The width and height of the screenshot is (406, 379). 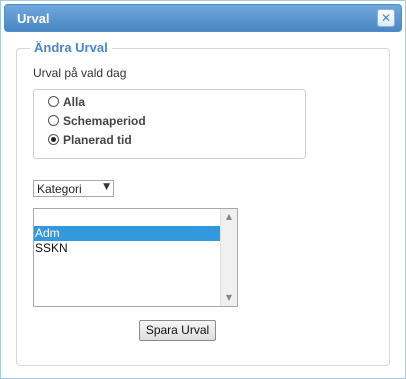 What do you see at coordinates (127, 233) in the screenshot?
I see `list-item-adm: Adm` at bounding box center [127, 233].